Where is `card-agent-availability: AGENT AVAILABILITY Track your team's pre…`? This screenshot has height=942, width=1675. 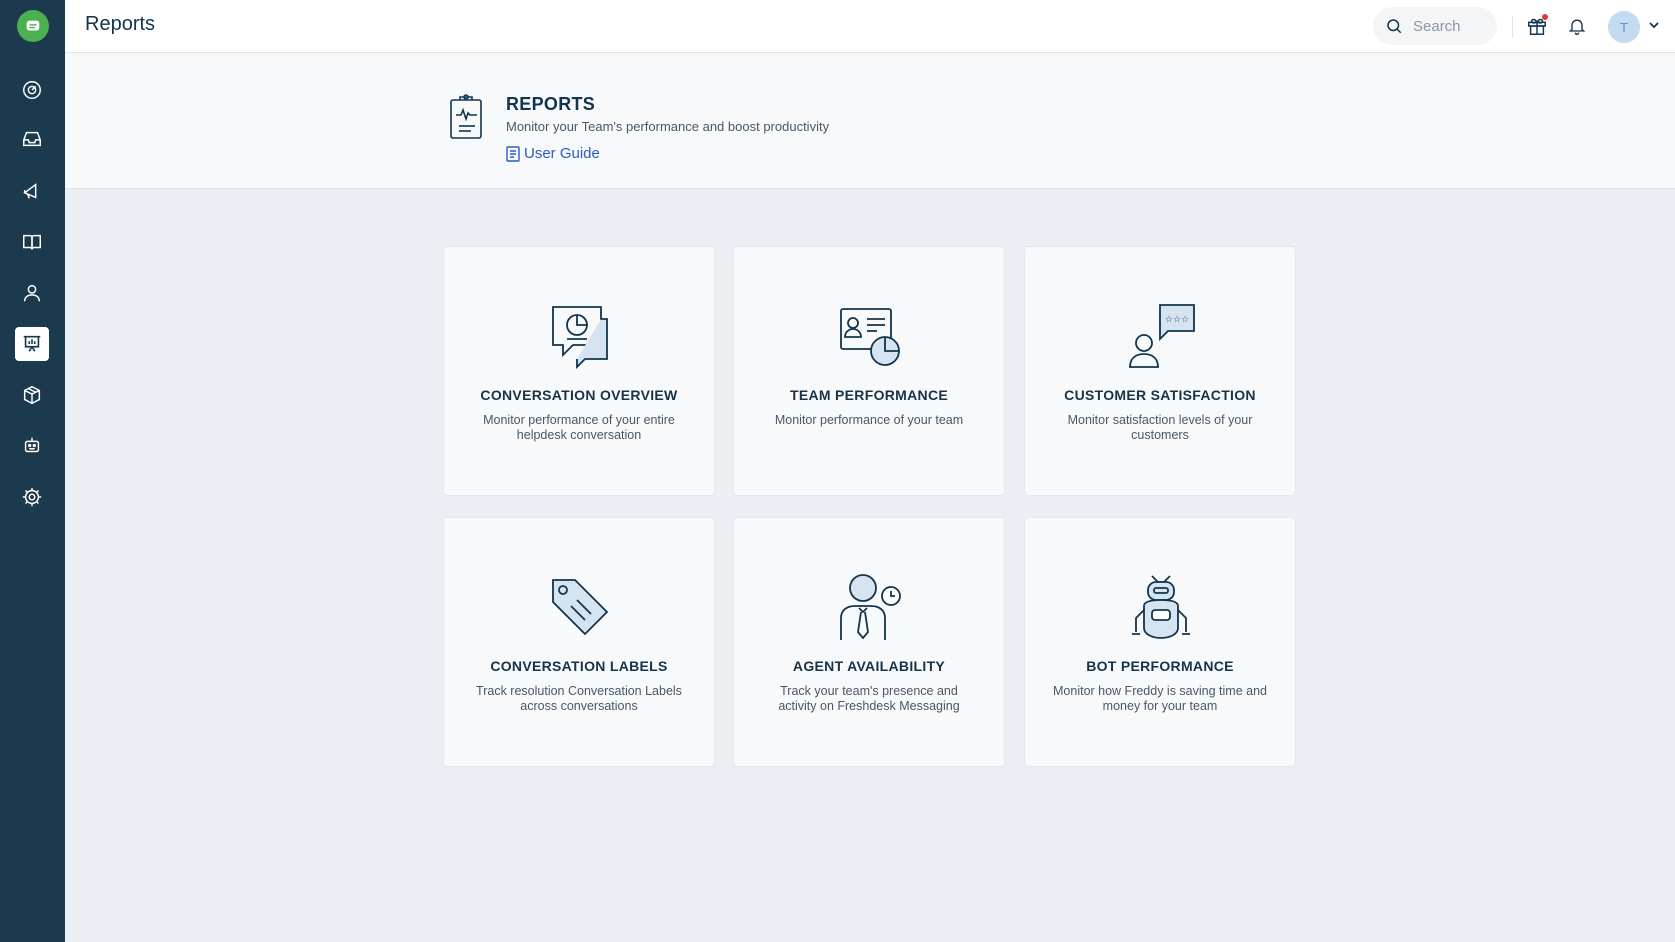
card-agent-availability: AGENT AVAILABILITY Track your team's pre… is located at coordinates (869, 642).